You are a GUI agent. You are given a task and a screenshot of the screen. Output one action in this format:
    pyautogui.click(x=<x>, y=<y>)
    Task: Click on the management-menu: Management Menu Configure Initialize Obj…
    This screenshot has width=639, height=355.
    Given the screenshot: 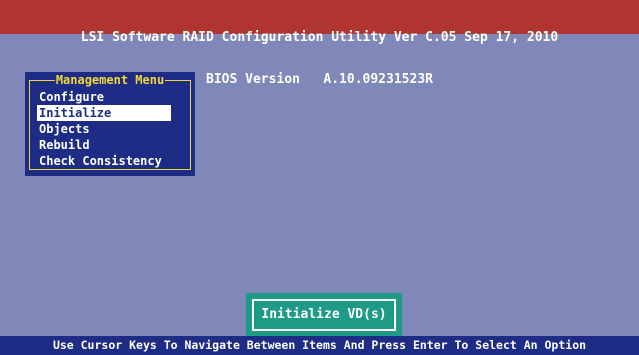 What is the action you would take?
    pyautogui.click(x=110, y=124)
    